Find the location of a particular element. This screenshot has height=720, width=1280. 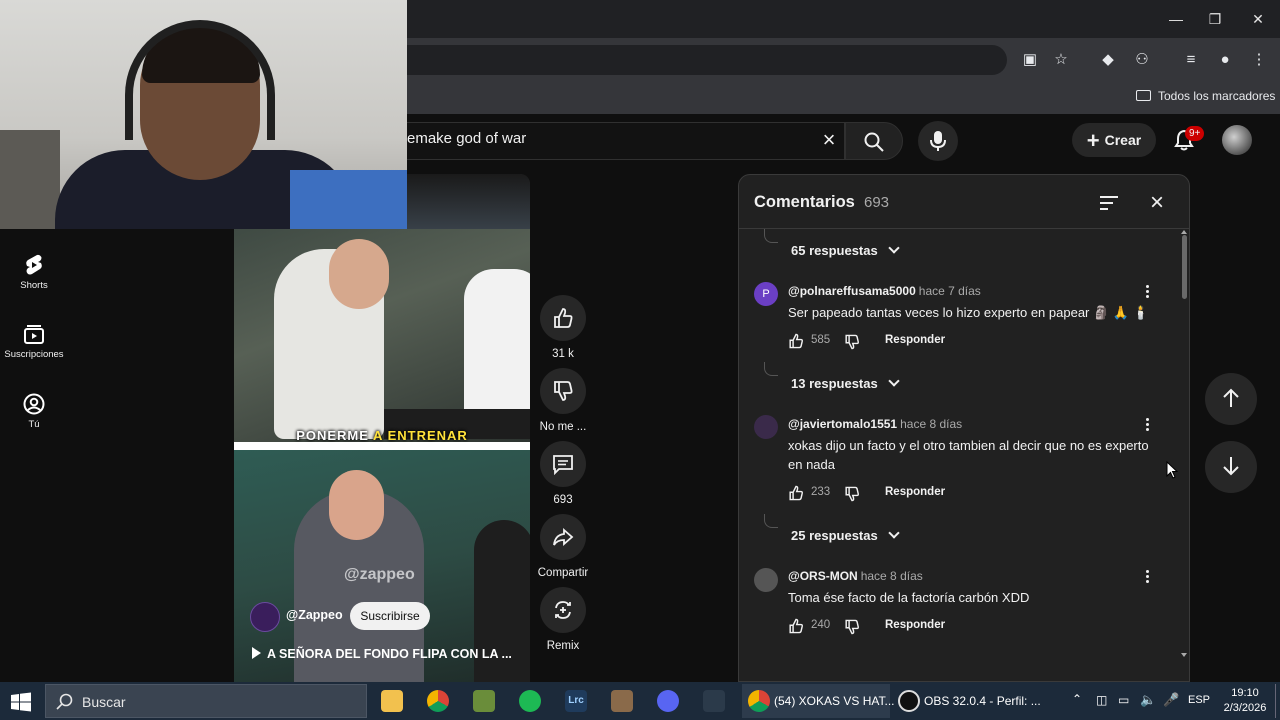

you-icon is located at coordinates (34, 404).